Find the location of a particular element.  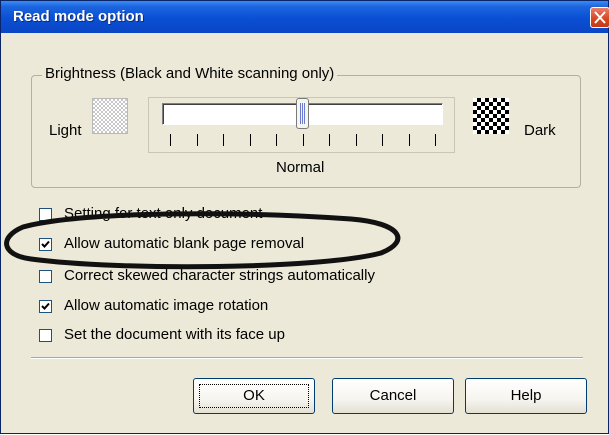

checkbox-face-up is located at coordinates (45, 335).